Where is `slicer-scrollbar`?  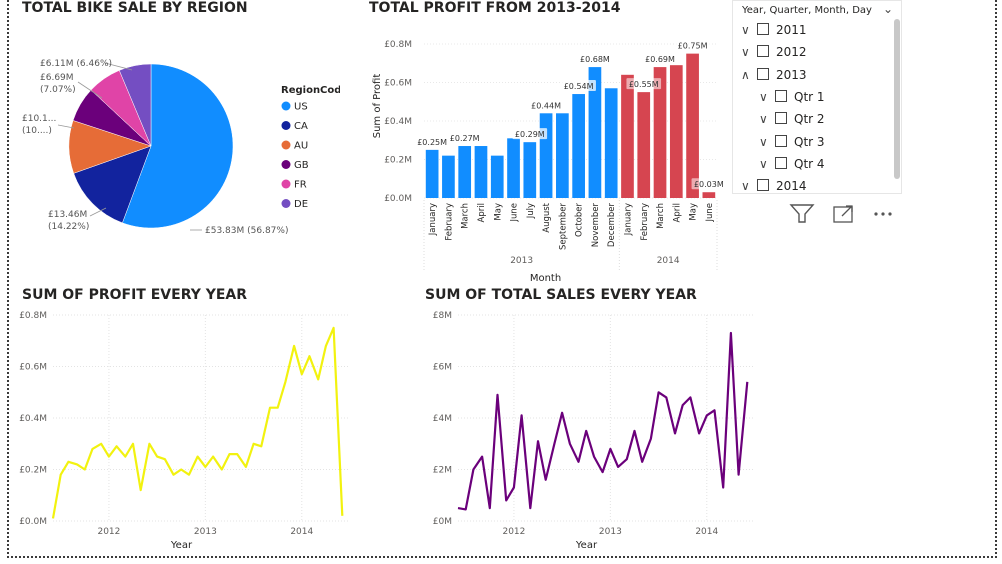
slicer-scrollbar is located at coordinates (897, 99).